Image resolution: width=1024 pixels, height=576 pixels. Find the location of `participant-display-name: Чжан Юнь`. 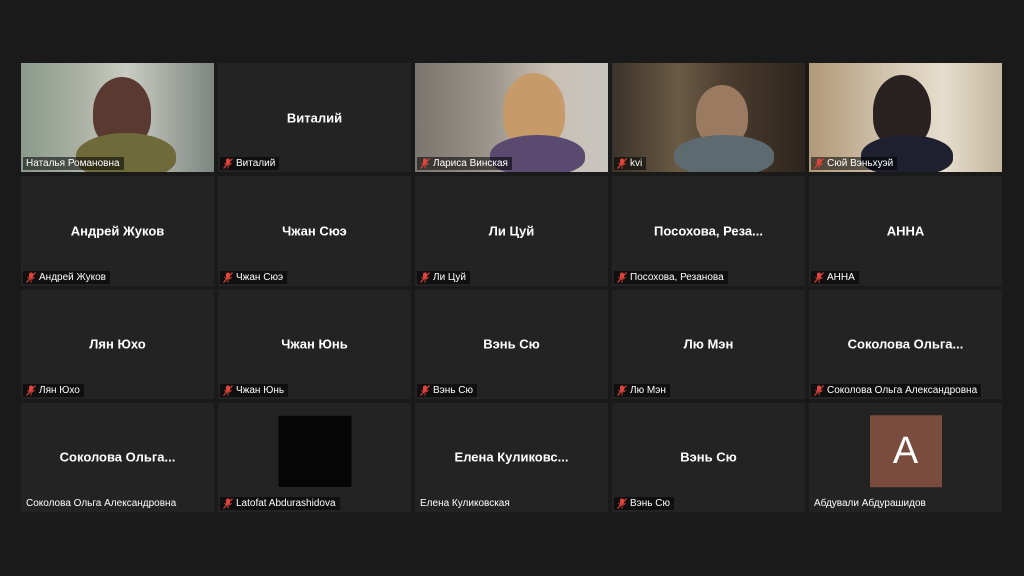

participant-display-name: Чжан Юнь is located at coordinates (314, 344).